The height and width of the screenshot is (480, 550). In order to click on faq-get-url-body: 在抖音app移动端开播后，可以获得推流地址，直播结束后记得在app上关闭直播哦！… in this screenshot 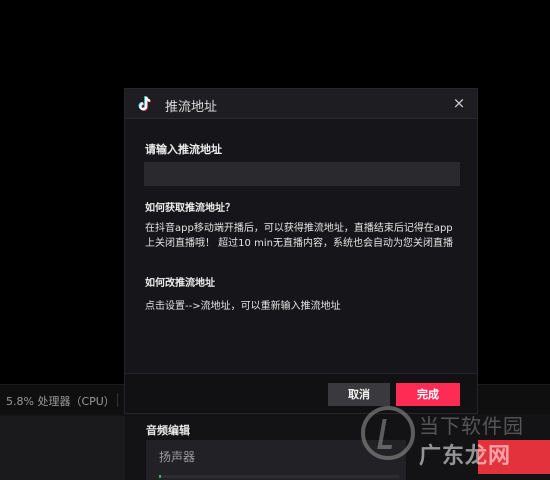, I will do `click(299, 236)`.